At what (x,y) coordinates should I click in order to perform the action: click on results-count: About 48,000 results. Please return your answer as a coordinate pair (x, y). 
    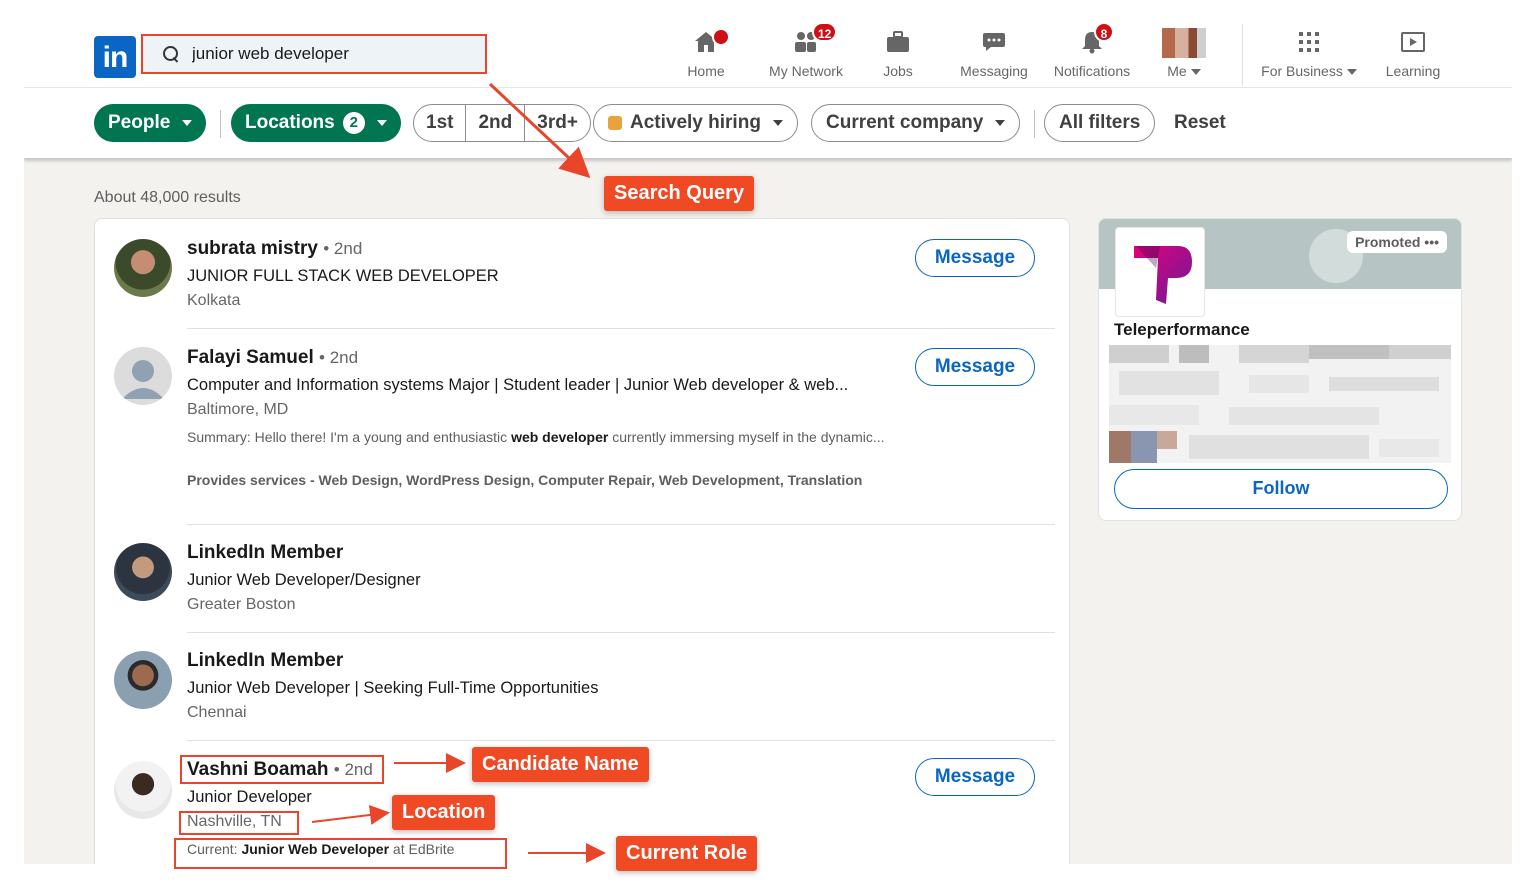
    Looking at the image, I should click on (167, 197).